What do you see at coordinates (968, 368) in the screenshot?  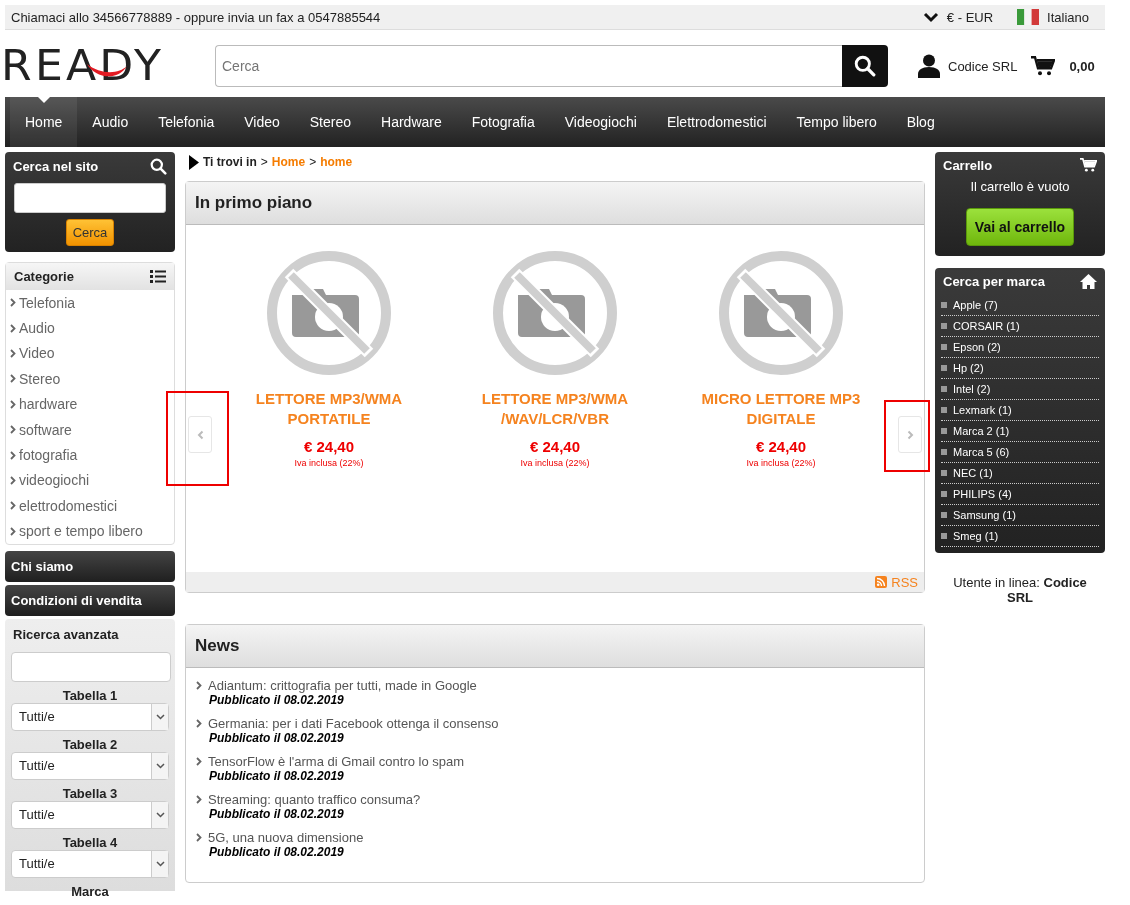 I see `brand-link: Hp (2)` at bounding box center [968, 368].